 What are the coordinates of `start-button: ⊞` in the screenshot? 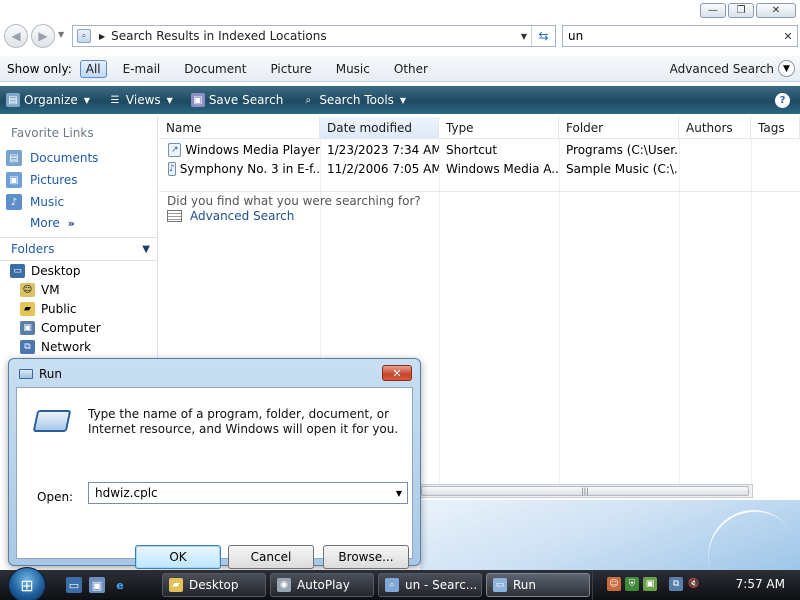 It's located at (27, 583).